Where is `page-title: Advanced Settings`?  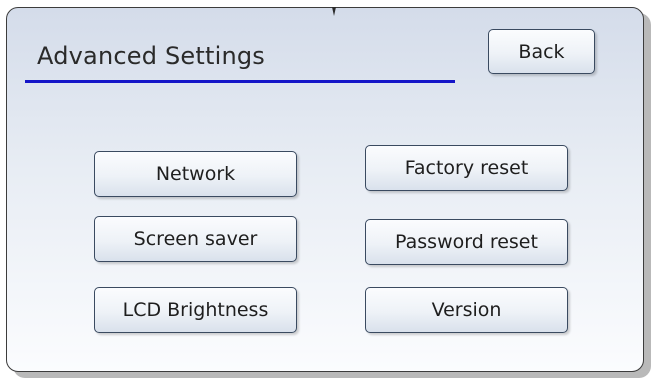
page-title: Advanced Settings is located at coordinates (151, 56).